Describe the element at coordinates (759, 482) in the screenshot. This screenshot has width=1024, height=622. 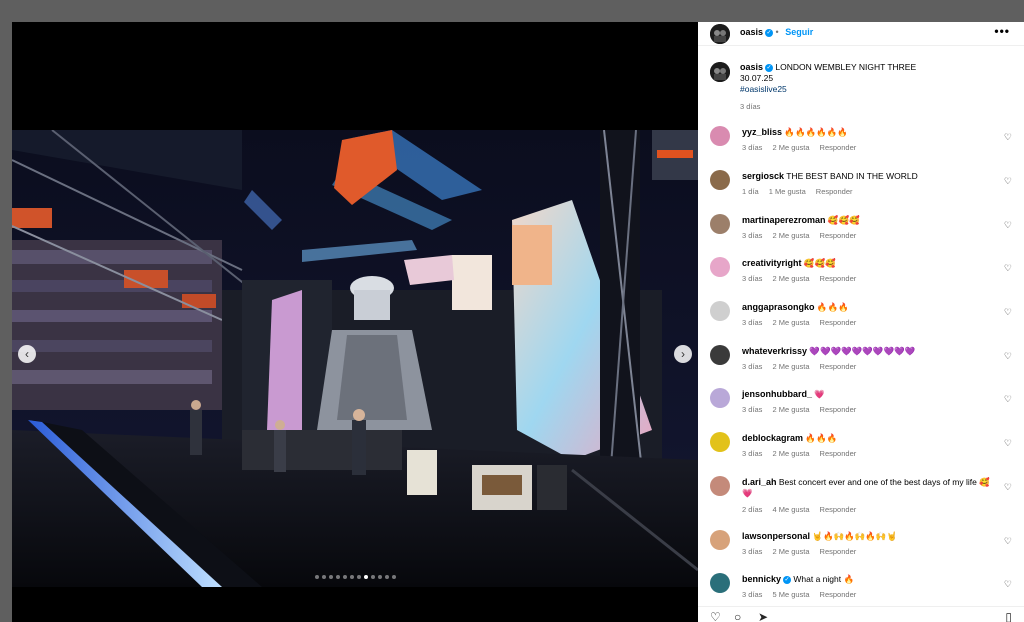
I see `commenter-username: d.ari_ah` at that location.